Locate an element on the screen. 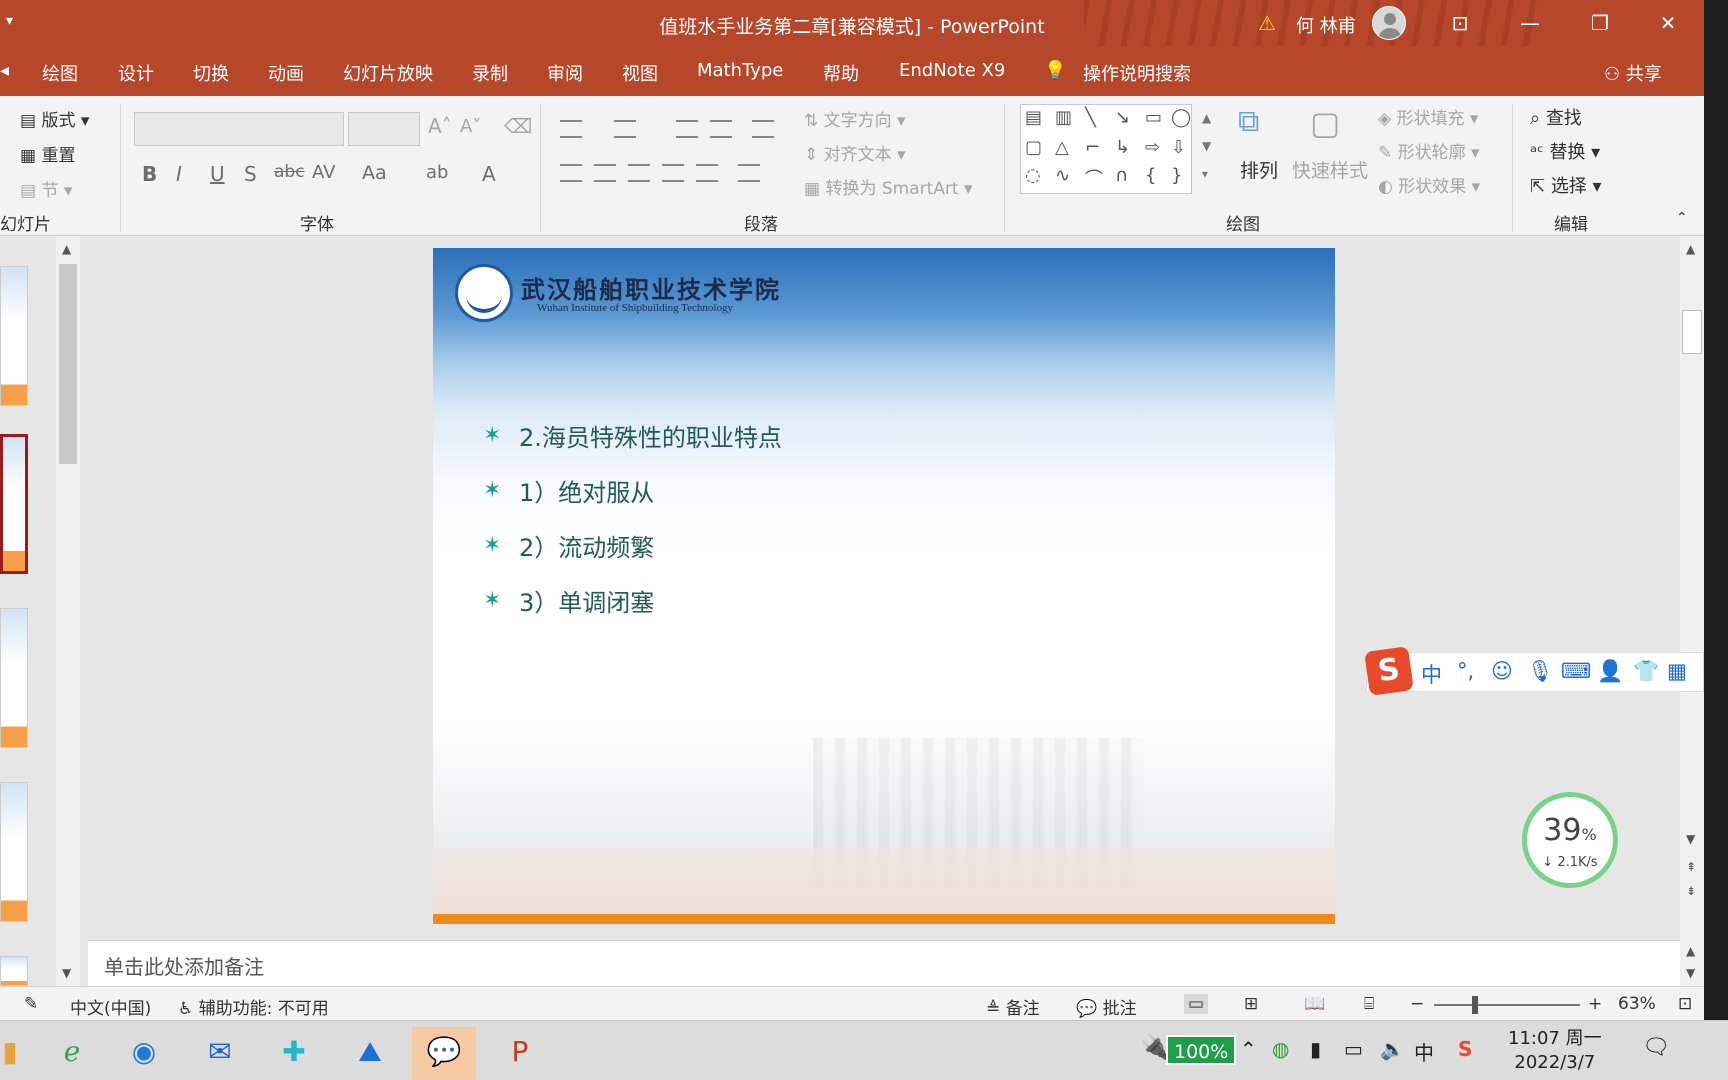 The height and width of the screenshot is (1080, 1728). text-direction-button: ⇅ 文字方向 ▾ is located at coordinates (855, 118).